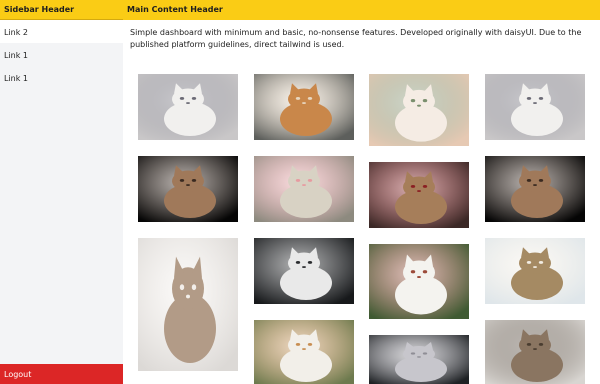  I want to click on photo-white-cat-garden, so click(419, 281).